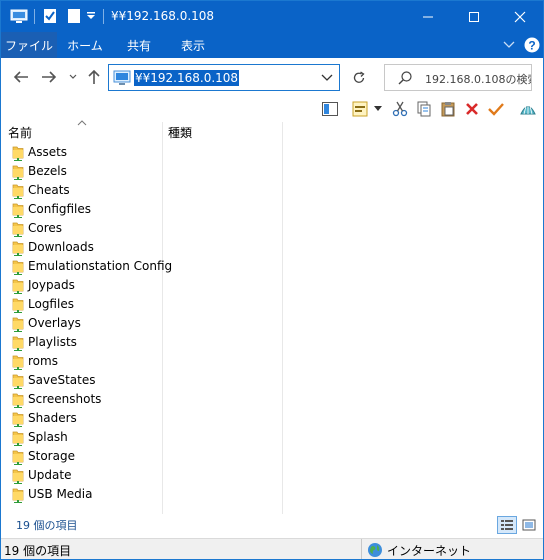  Describe the element at coordinates (81, 171) in the screenshot. I see `file-list-item: Bezels` at that location.